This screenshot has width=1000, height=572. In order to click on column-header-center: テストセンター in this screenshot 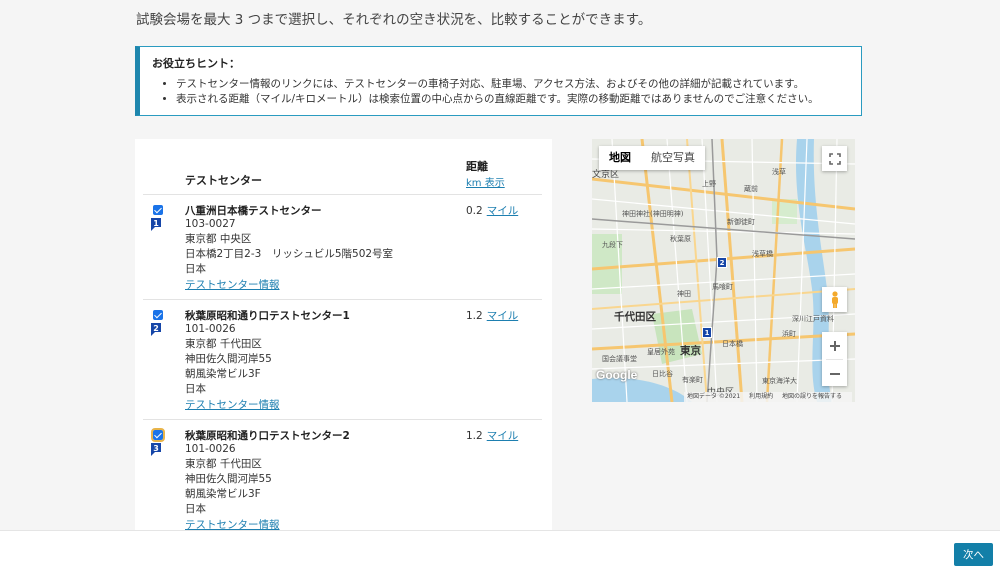, I will do `click(223, 180)`.